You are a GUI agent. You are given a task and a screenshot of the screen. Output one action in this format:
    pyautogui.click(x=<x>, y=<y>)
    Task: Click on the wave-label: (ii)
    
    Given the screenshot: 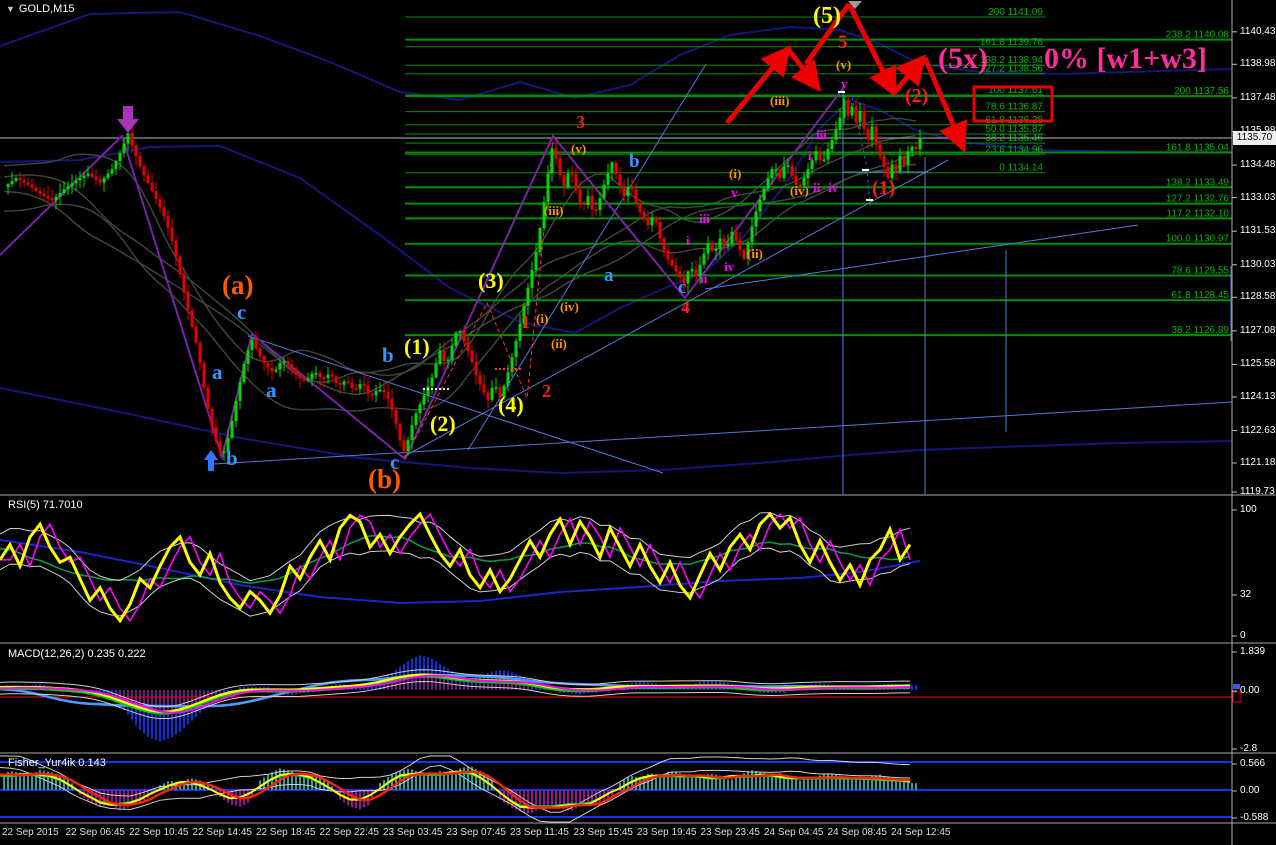 What is the action you would take?
    pyautogui.click(x=559, y=343)
    